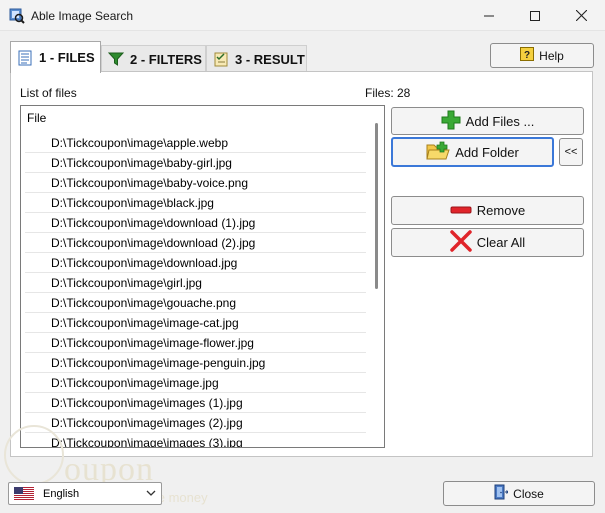 The image size is (605, 513). I want to click on file-column-header: File, so click(36, 118).